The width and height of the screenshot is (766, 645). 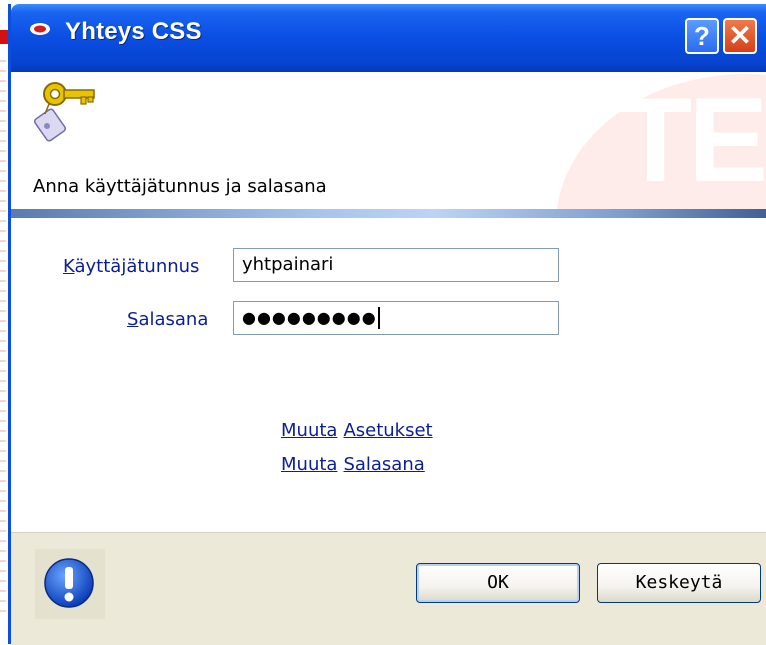 What do you see at coordinates (309, 464) in the screenshot?
I see `change-password-prefix: Muuta` at bounding box center [309, 464].